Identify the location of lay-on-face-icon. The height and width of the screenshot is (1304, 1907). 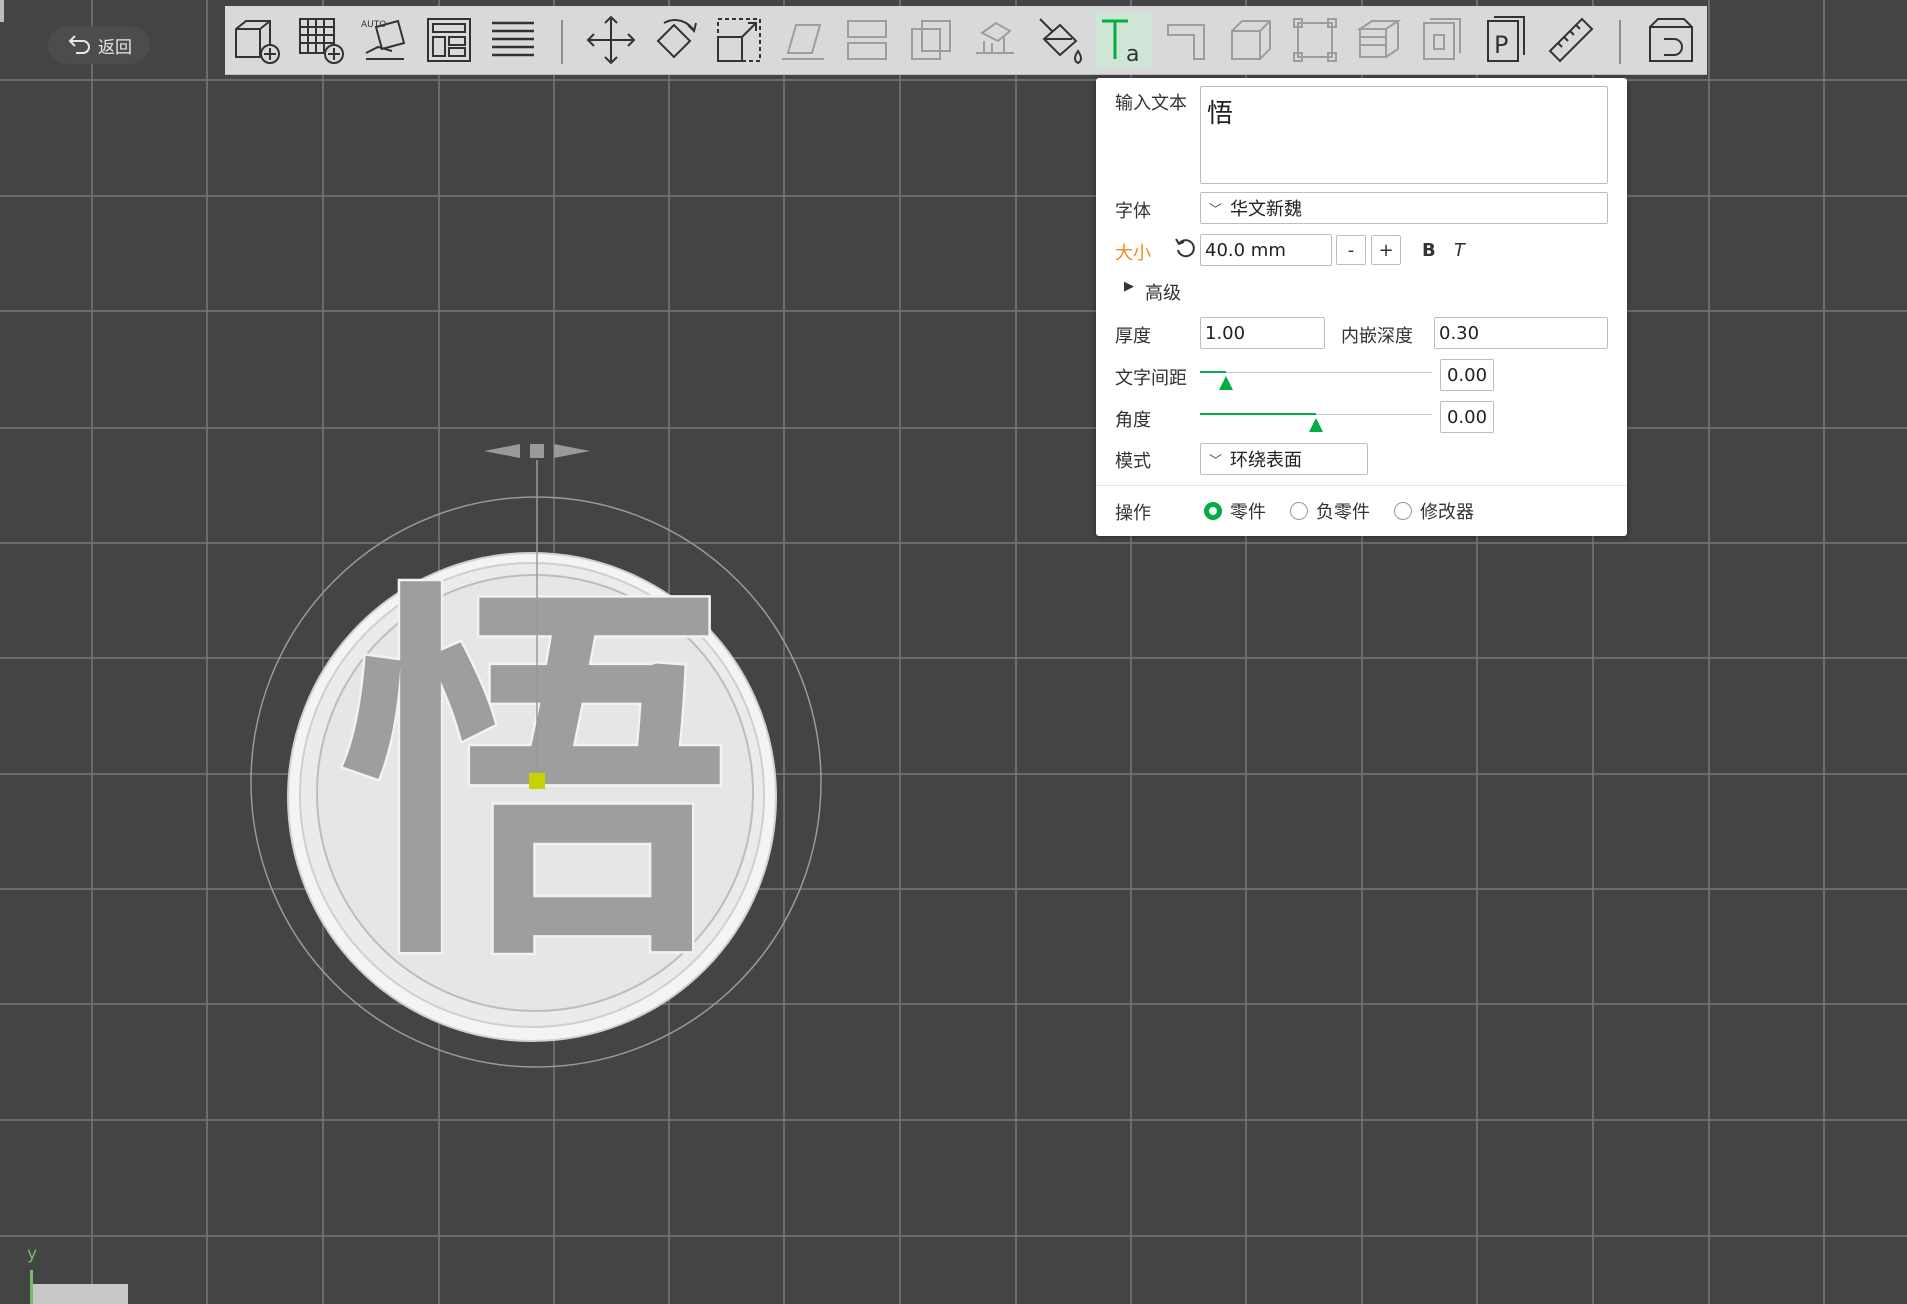
(803, 42).